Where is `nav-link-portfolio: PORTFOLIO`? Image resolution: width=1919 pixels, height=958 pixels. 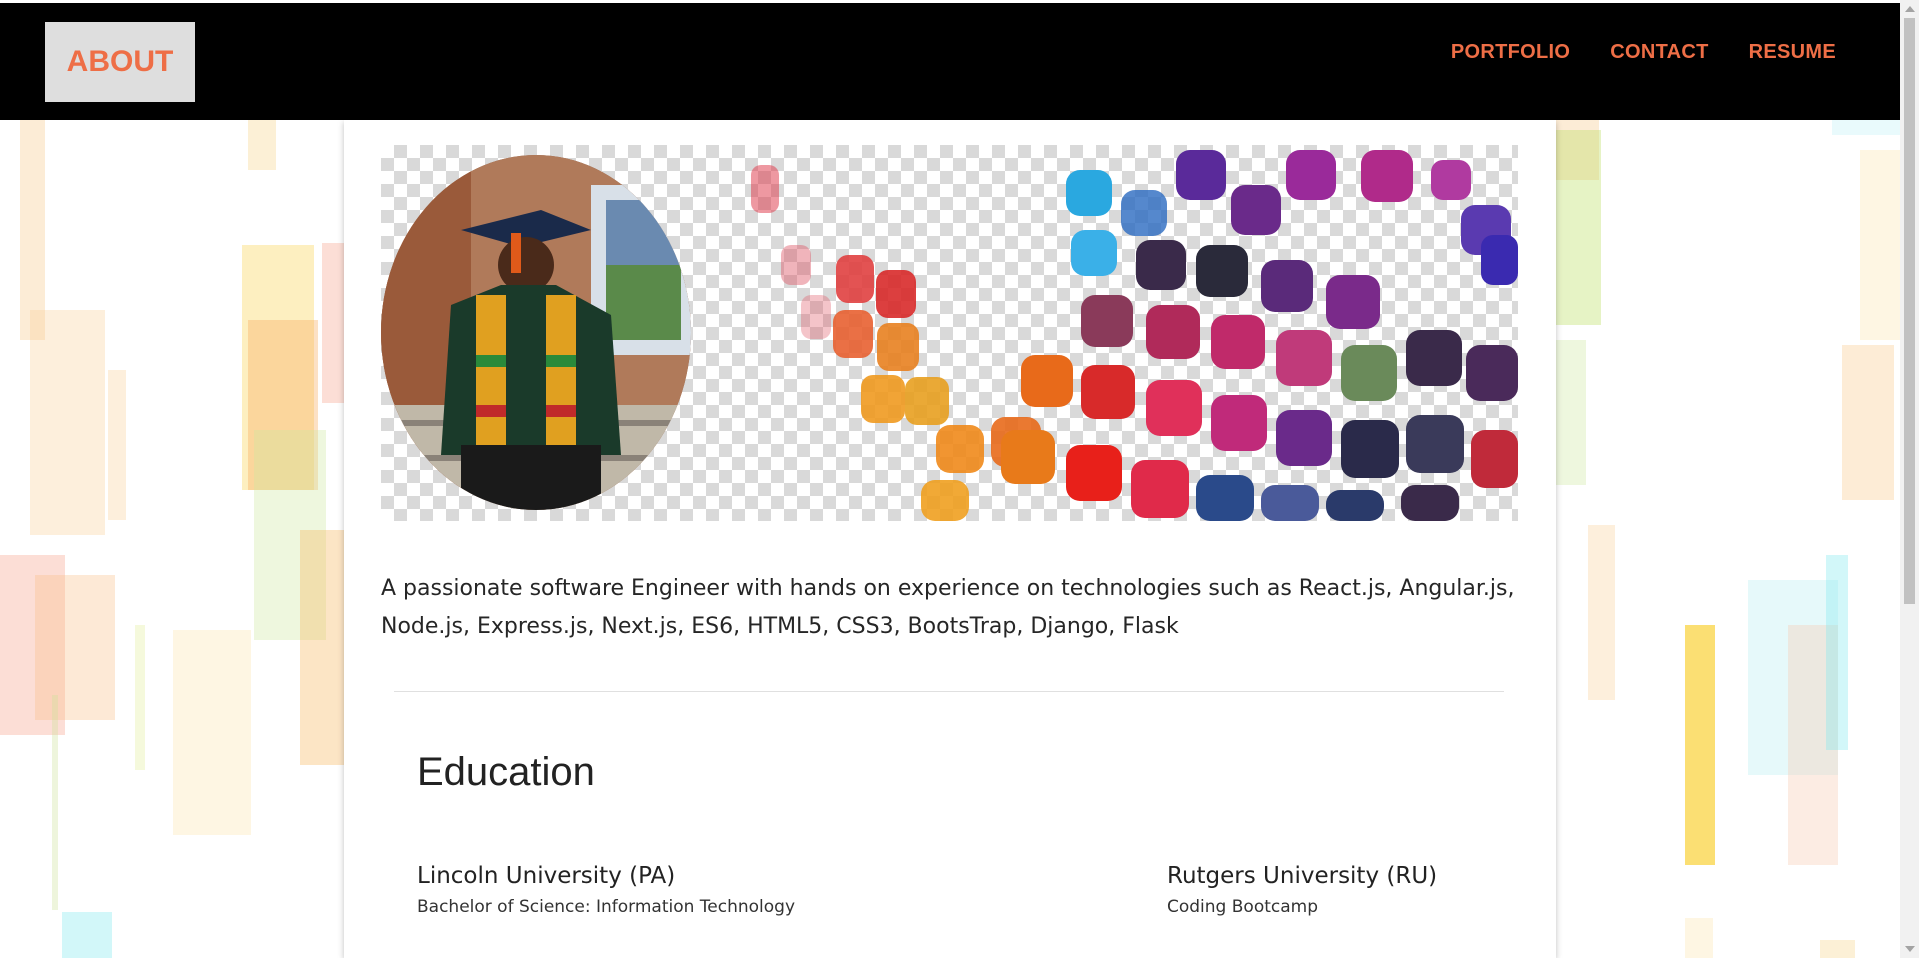
nav-link-portfolio: PORTFOLIO is located at coordinates (1510, 52).